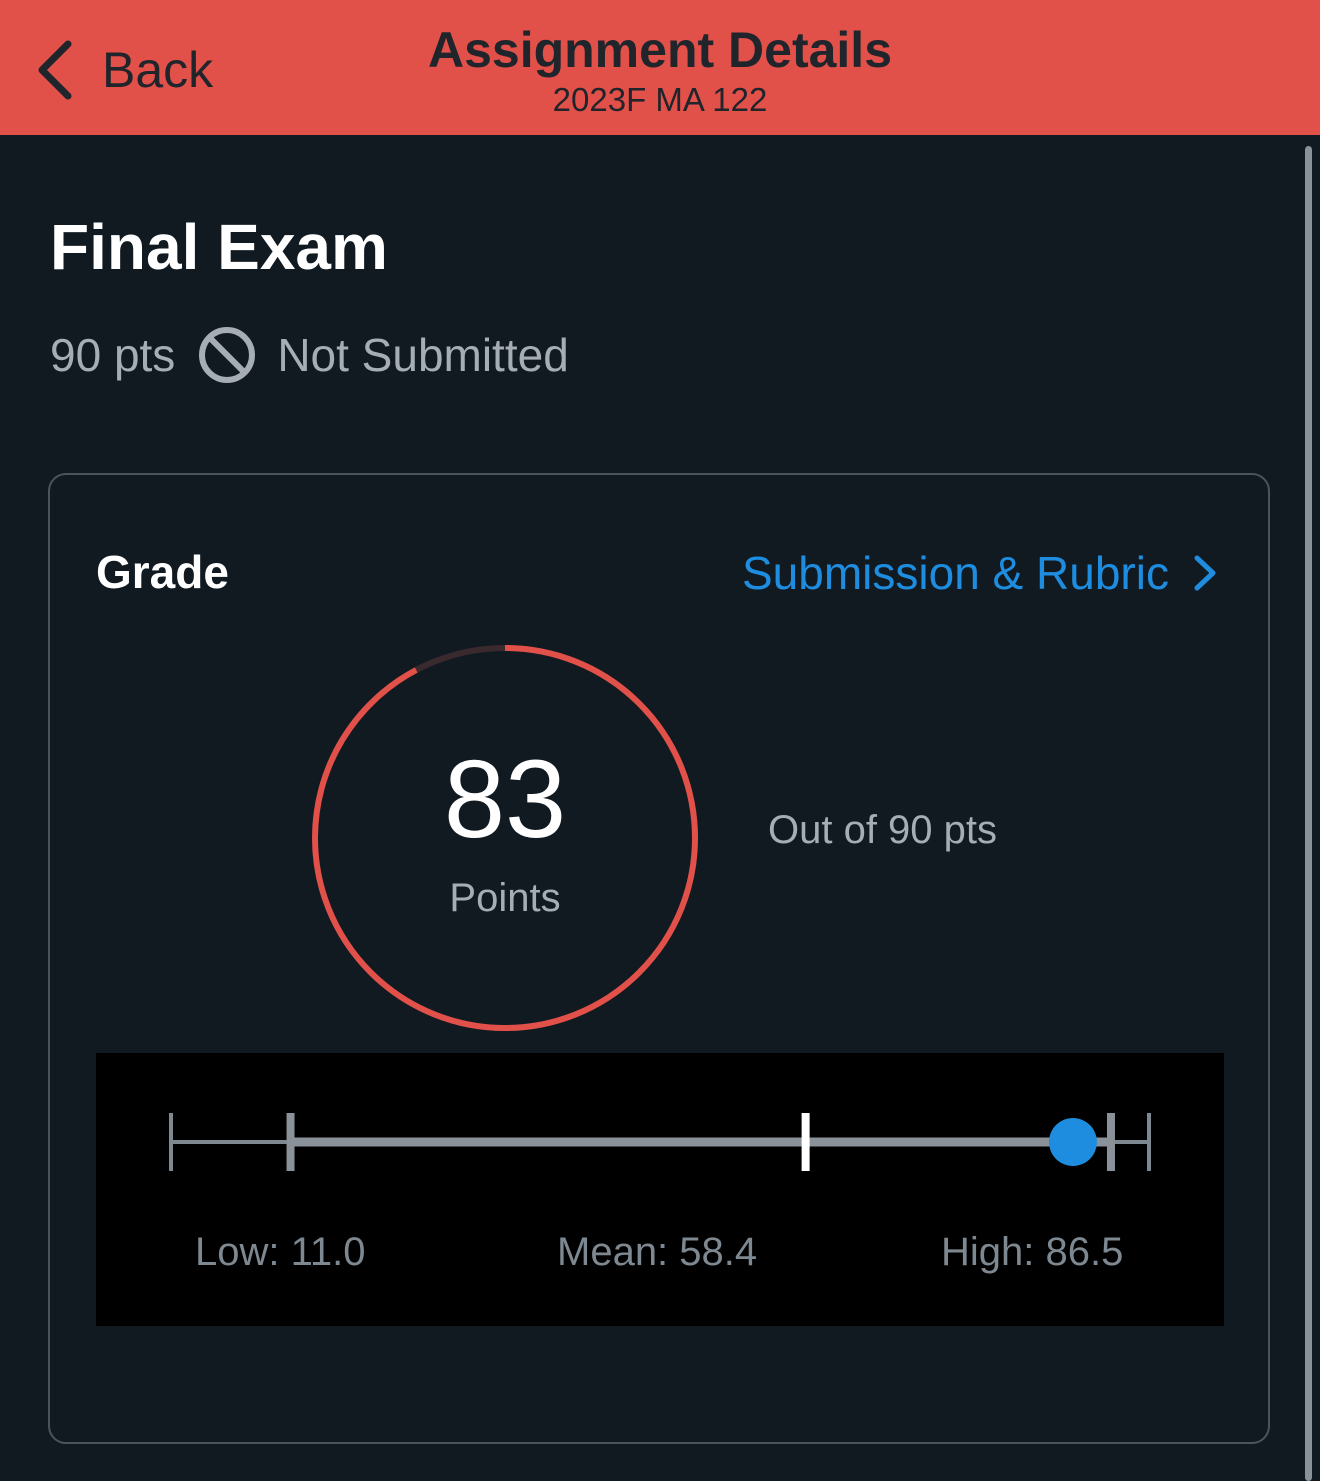 The image size is (1320, 1481). Describe the element at coordinates (883, 830) in the screenshot. I see `out-of-points: Out of 90 pts` at that location.